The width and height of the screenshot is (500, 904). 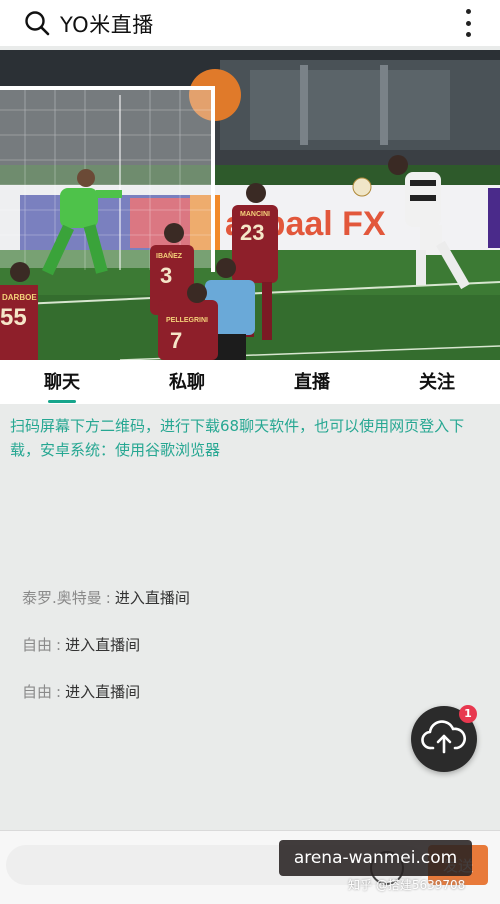 I want to click on player-55-name: DARBOE, so click(x=19, y=297).